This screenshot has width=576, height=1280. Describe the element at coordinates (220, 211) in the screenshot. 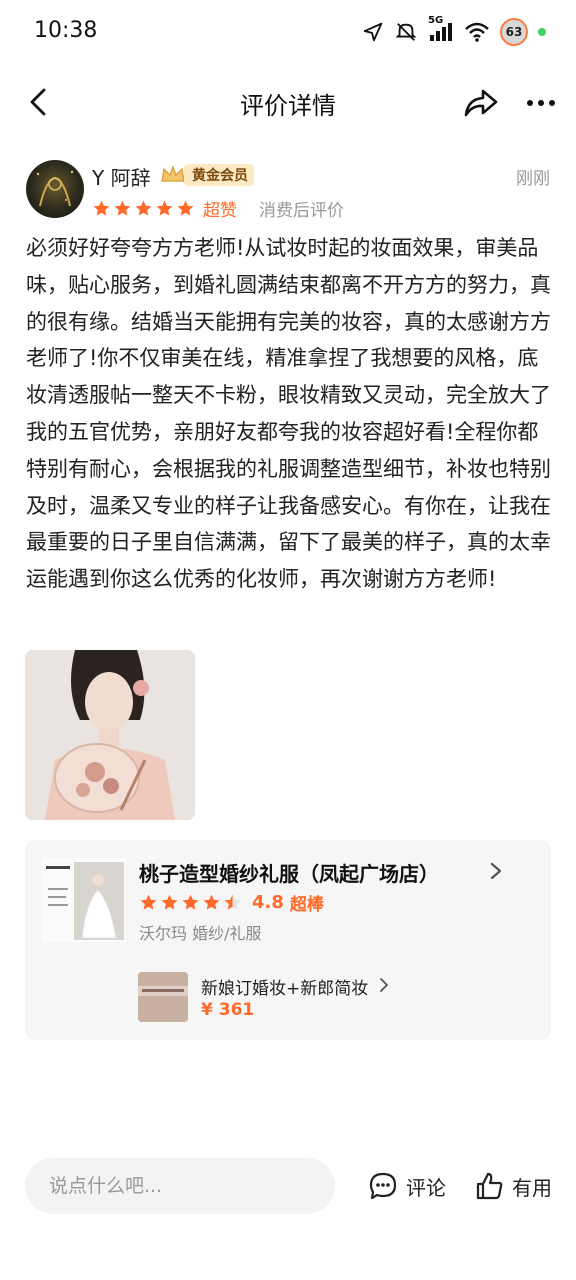

I see `rating-word: 超赞` at that location.